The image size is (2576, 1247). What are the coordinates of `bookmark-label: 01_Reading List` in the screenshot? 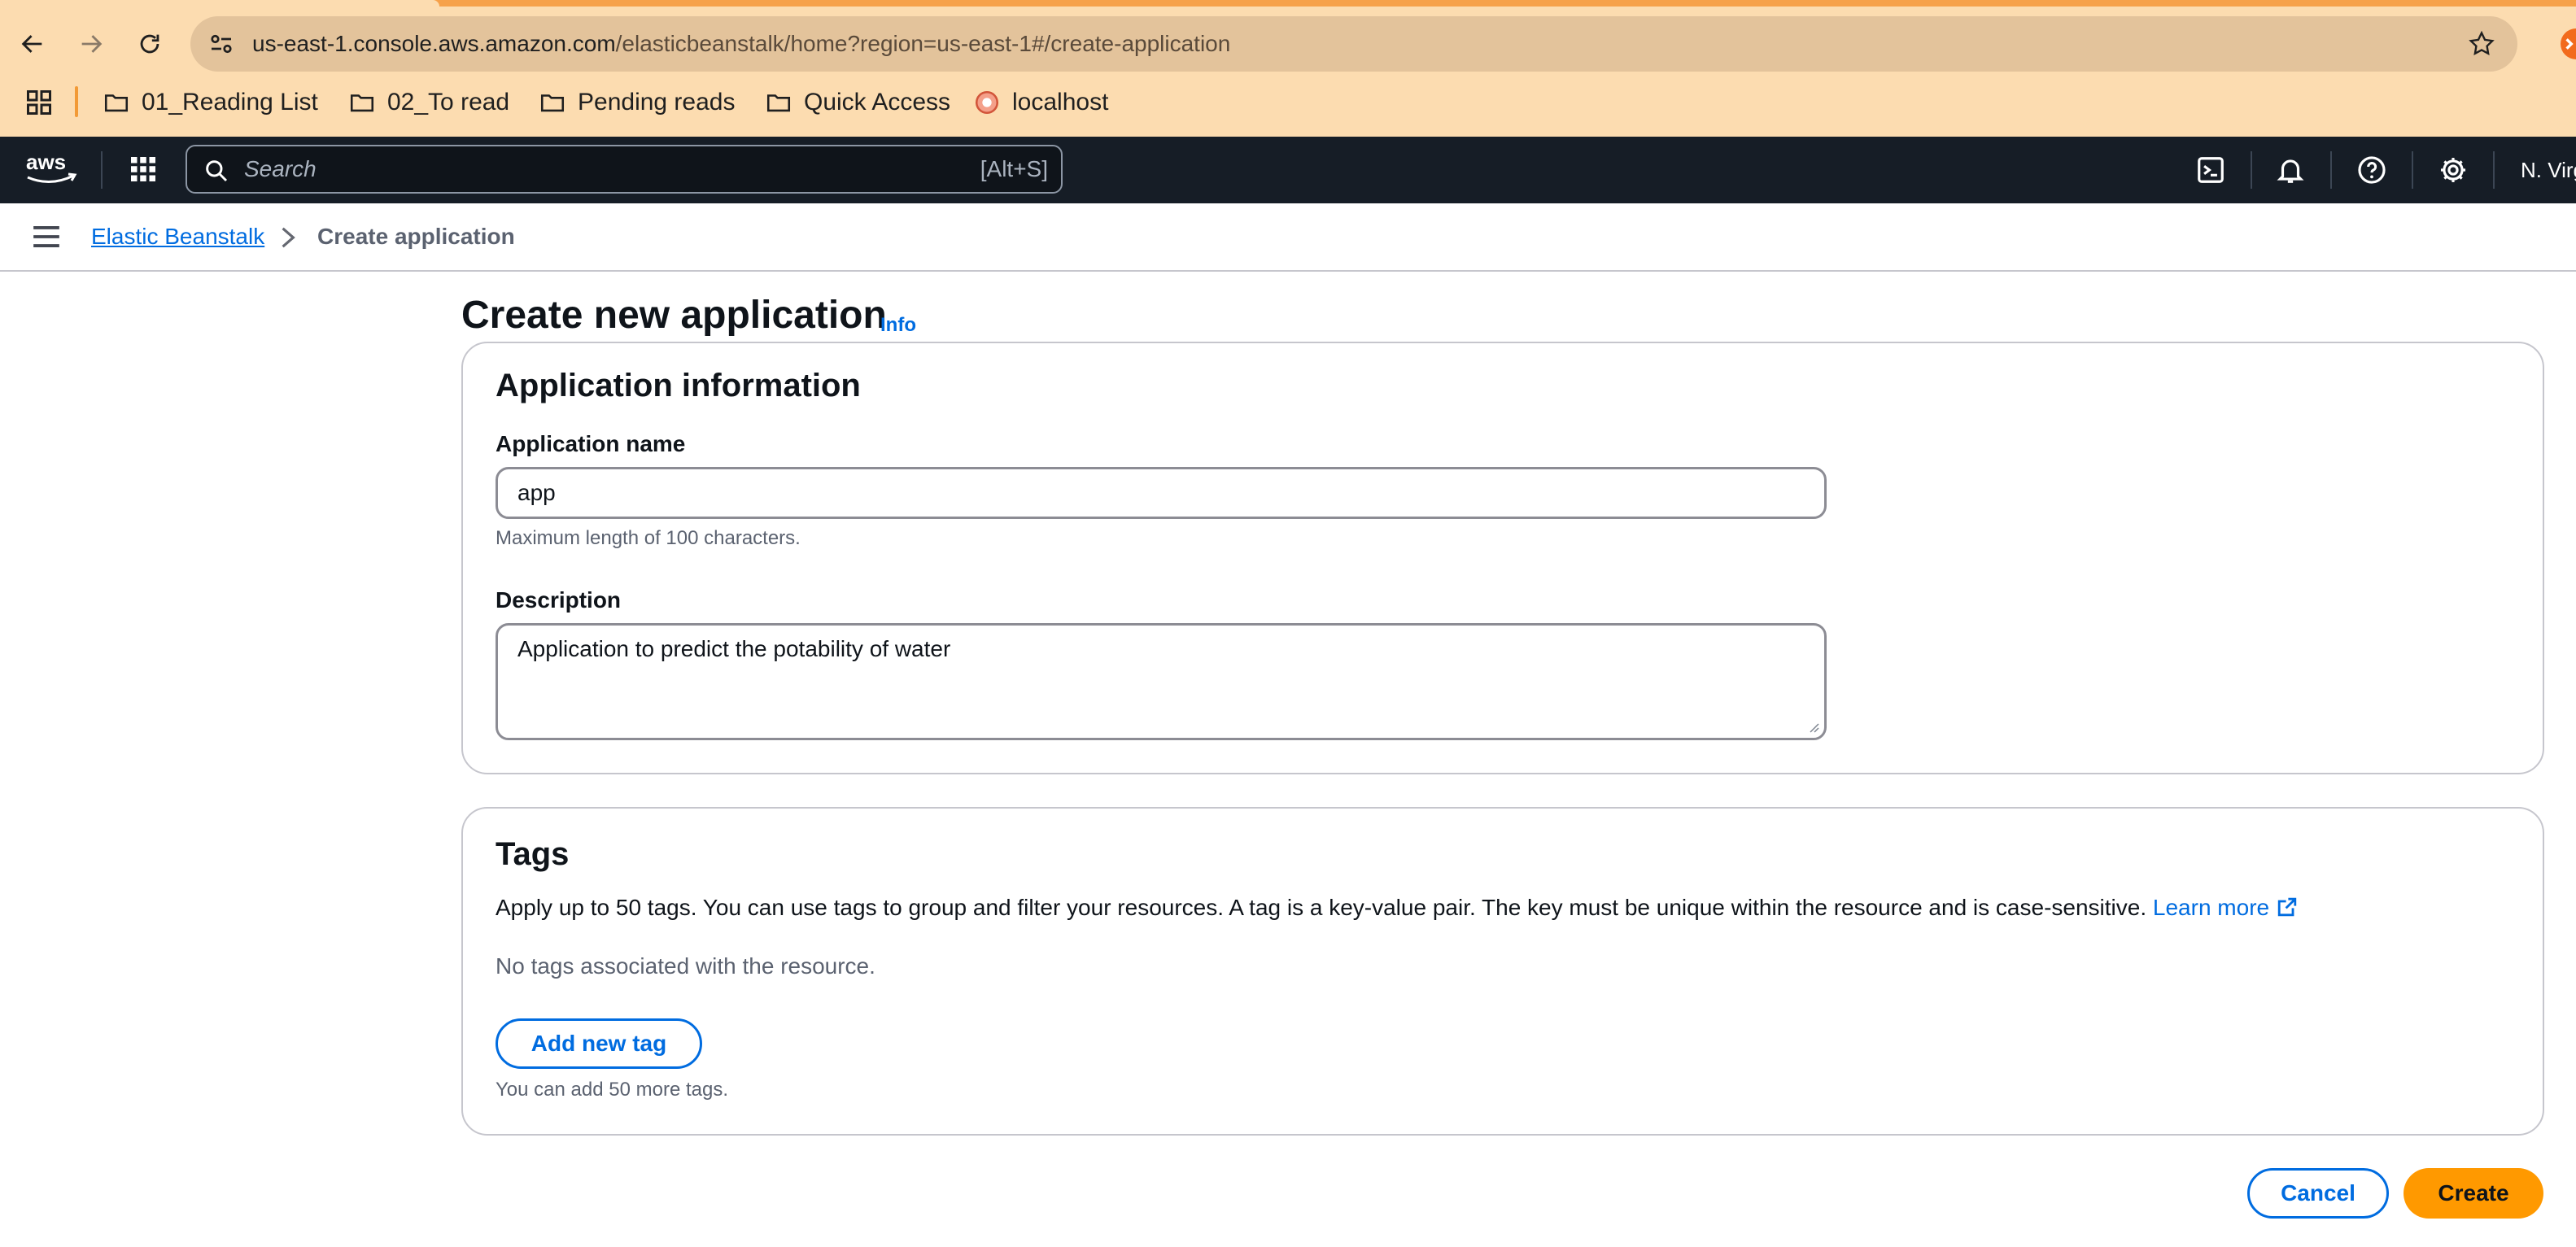 It's located at (230, 102).